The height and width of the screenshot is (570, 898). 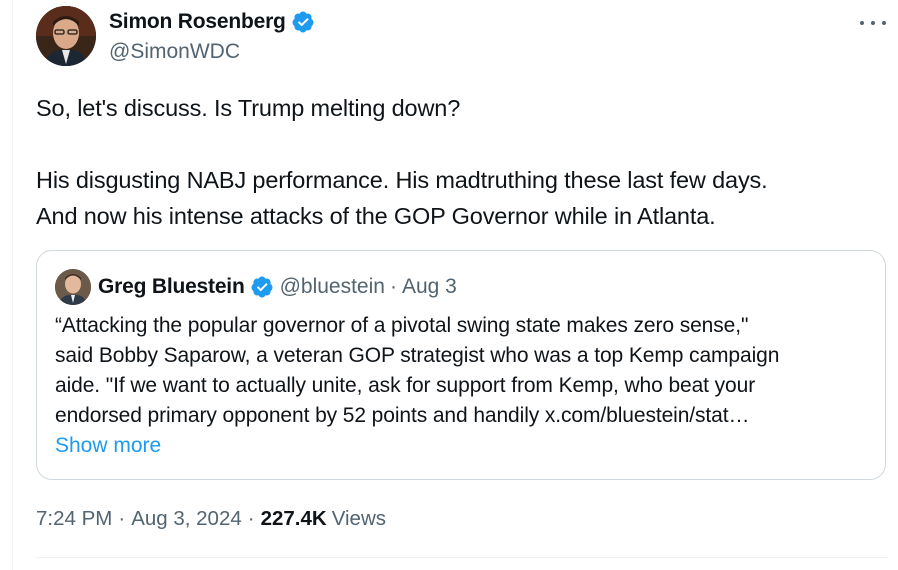 I want to click on more-horizontal-icon, so click(x=873, y=23).